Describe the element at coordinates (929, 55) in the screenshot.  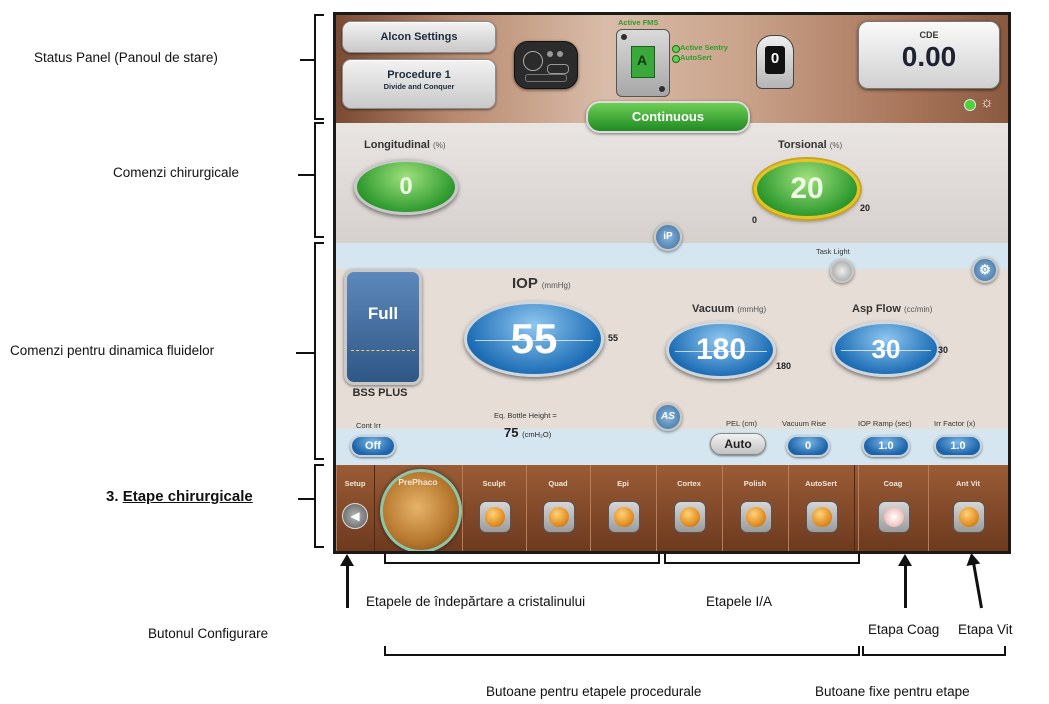
I see `cde-display: CDE 0.00` at that location.